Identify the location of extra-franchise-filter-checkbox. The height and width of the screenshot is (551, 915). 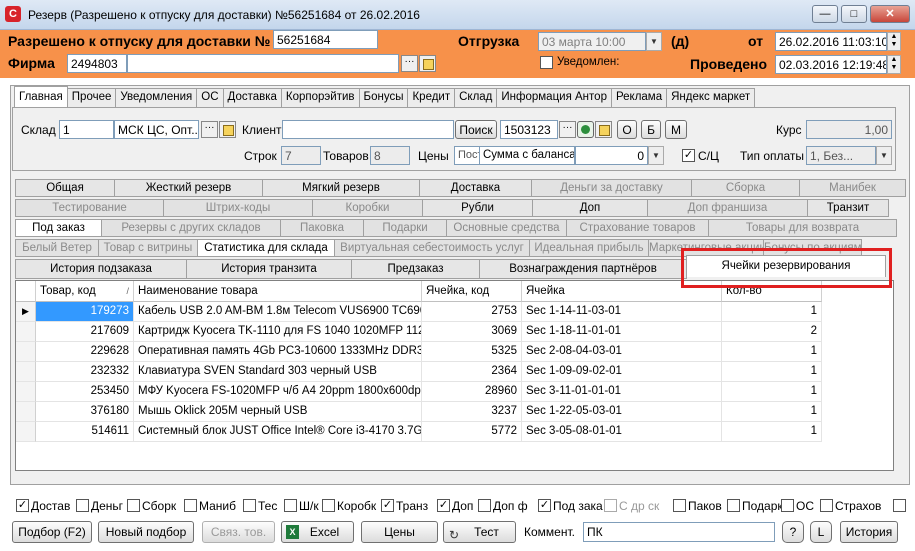
(484, 505).